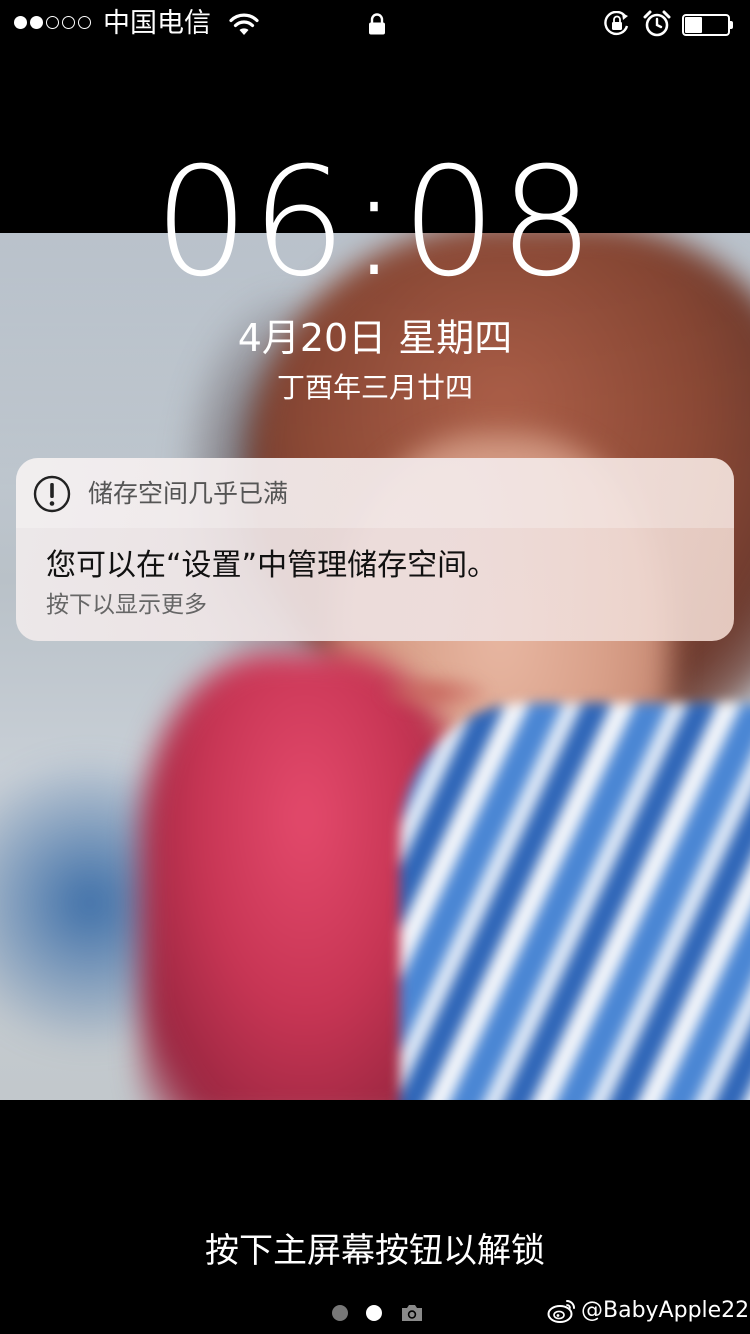 Image resolution: width=750 pixels, height=1334 pixels. What do you see at coordinates (244, 24) in the screenshot?
I see `wifi-icon` at bounding box center [244, 24].